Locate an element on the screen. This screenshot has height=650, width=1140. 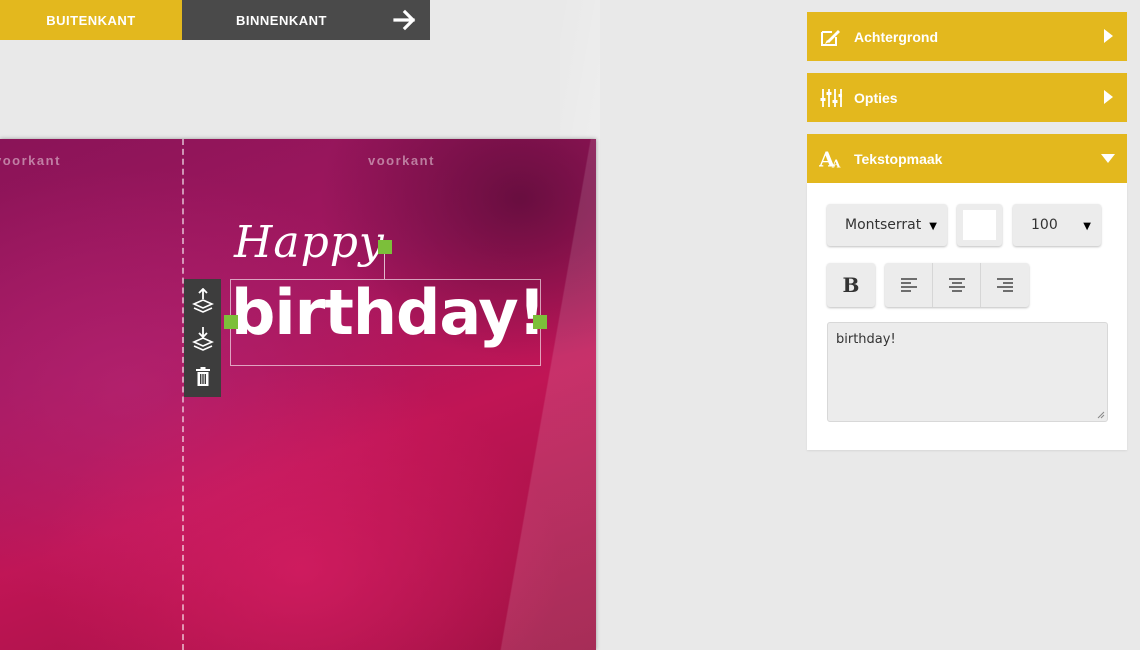
layer-up-button is located at coordinates (203, 301).